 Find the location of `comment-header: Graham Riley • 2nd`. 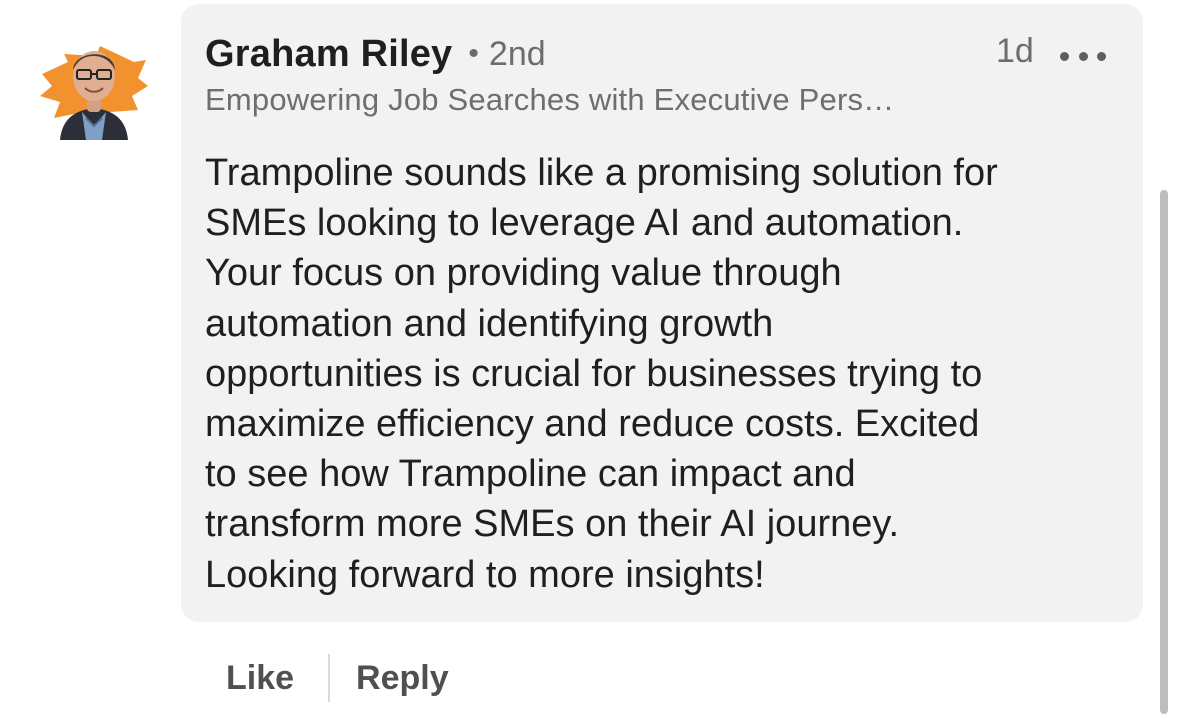

comment-header: Graham Riley • 2nd is located at coordinates (375, 54).